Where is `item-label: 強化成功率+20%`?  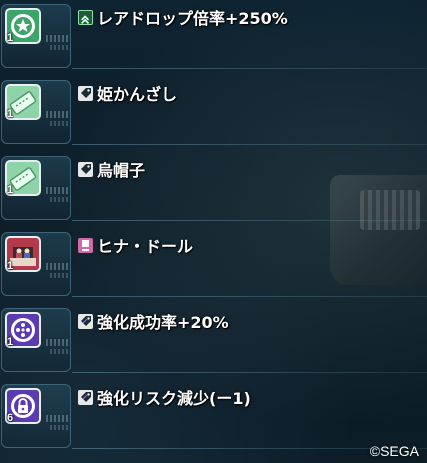 item-label: 強化成功率+20% is located at coordinates (153, 321).